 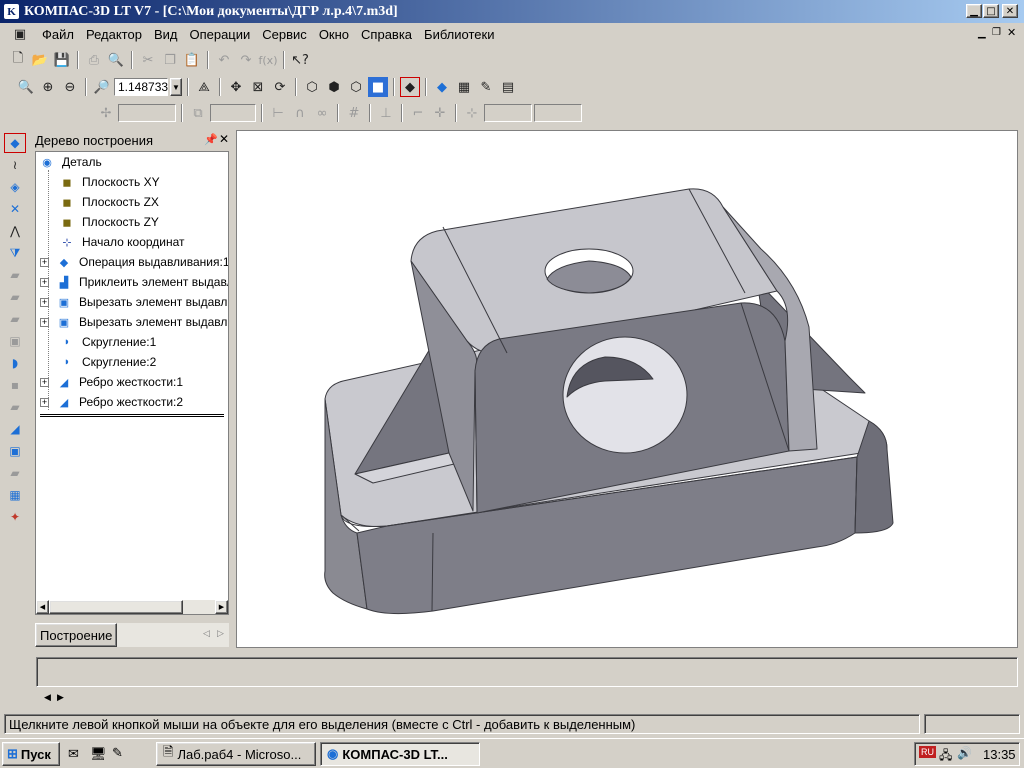 What do you see at coordinates (121, 242) in the screenshot?
I see `tree-item-origin: ⊹ Начало координат` at bounding box center [121, 242].